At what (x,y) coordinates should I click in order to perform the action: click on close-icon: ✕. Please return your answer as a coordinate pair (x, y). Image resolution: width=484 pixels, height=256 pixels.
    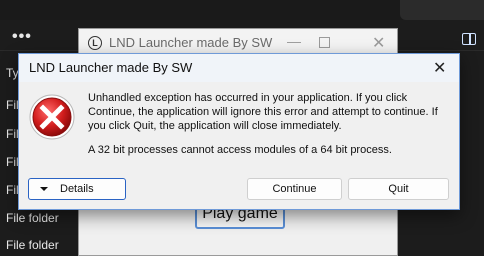
    Looking at the image, I should click on (378, 43).